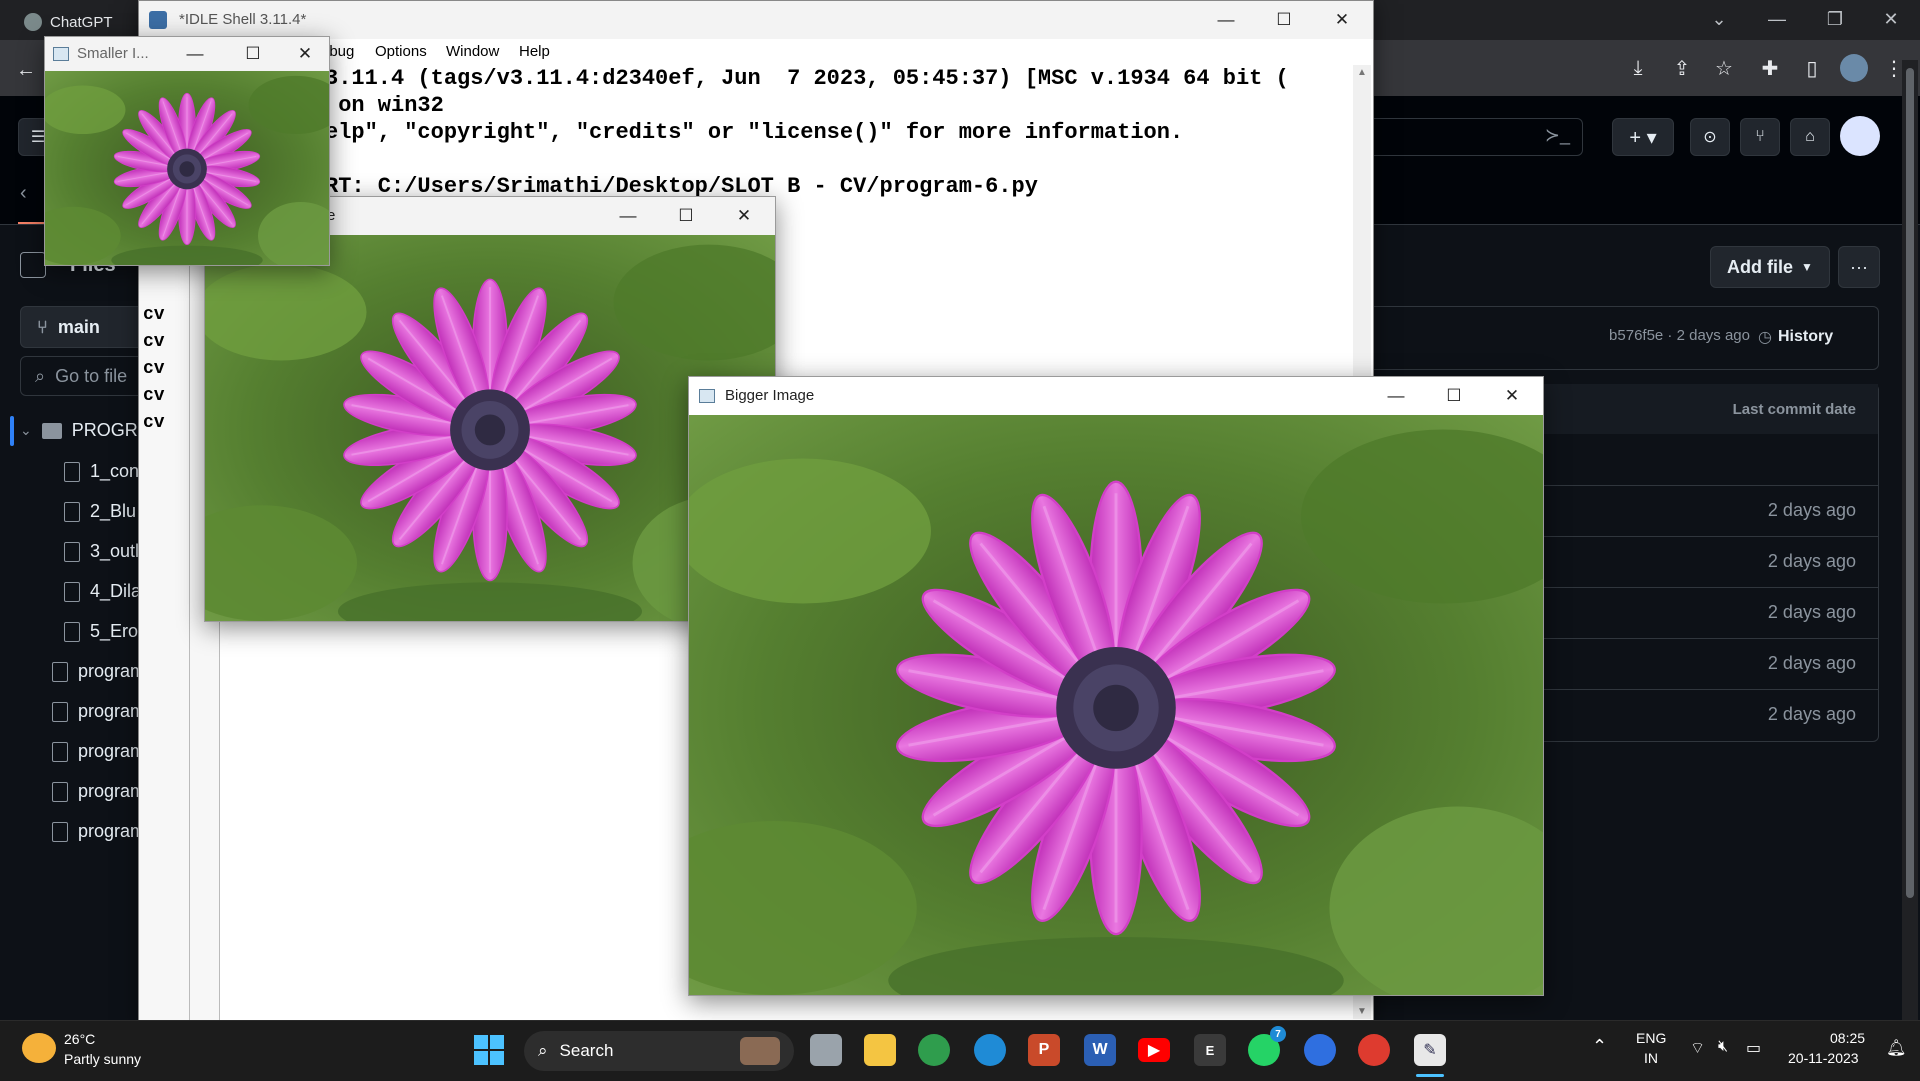  Describe the element at coordinates (384, 105) in the screenshot. I see `shell-line: on win32` at that location.